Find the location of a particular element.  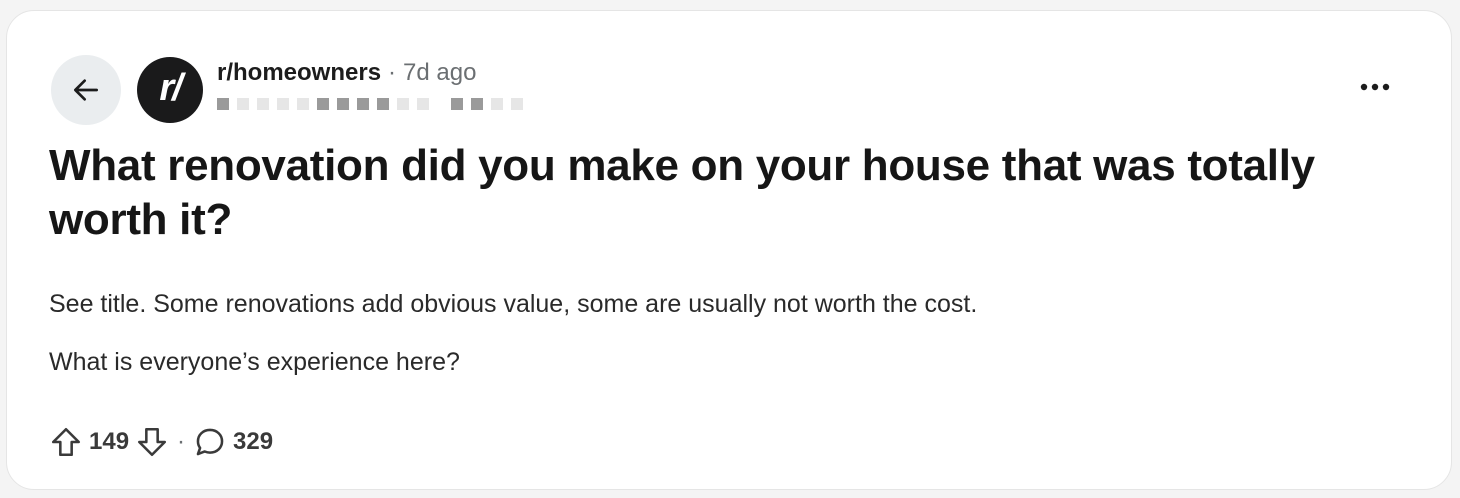

speech-bubble-icon is located at coordinates (210, 442).